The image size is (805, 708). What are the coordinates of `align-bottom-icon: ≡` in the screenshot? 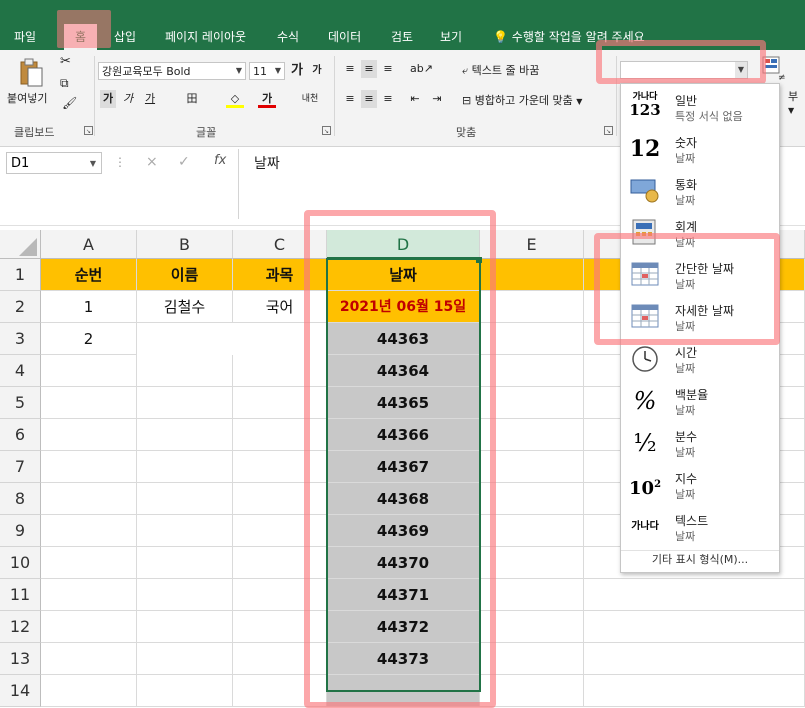 It's located at (388, 69).